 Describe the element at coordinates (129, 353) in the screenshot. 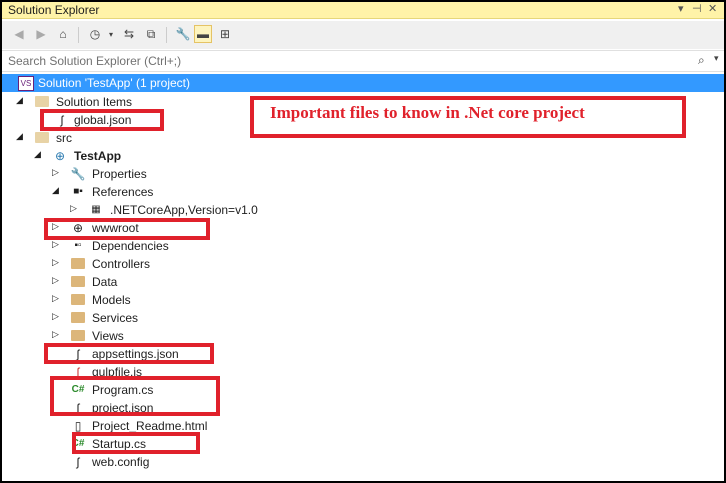

I see `highlight-box-appsettings` at that location.